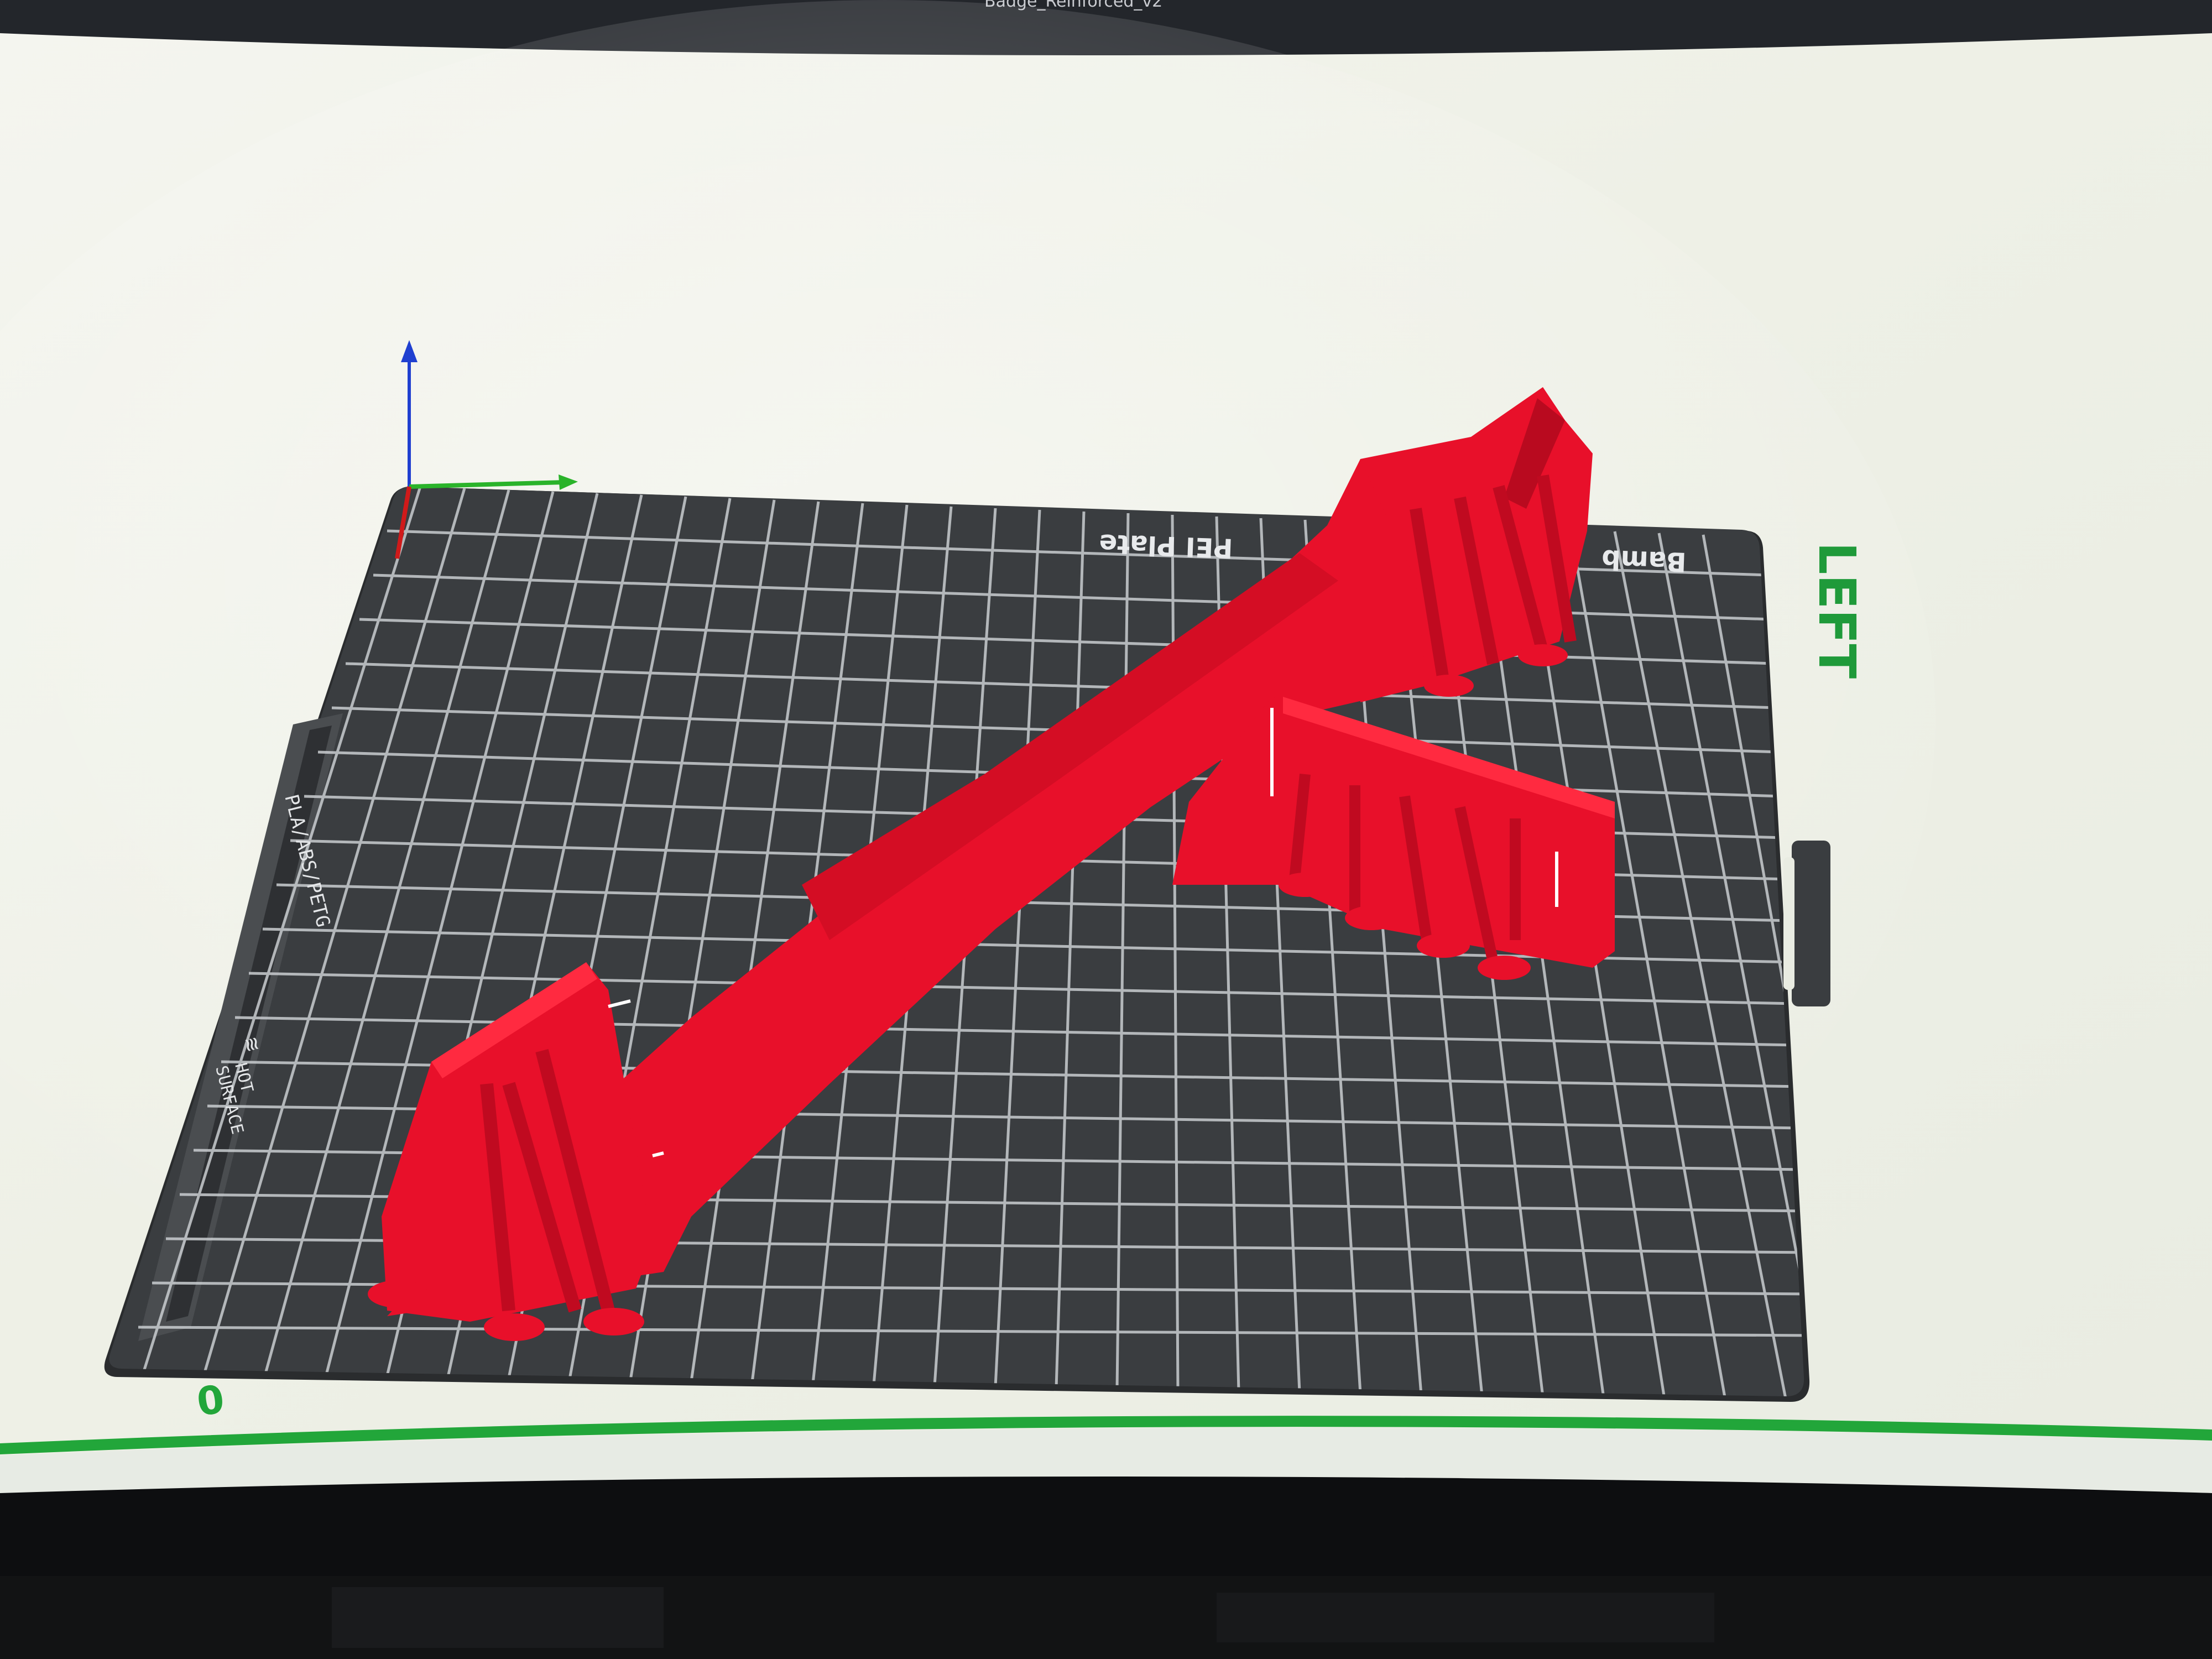 The width and height of the screenshot is (2212, 1659). I want to click on plate-name-right: PEI Plate, so click(1167, 546).